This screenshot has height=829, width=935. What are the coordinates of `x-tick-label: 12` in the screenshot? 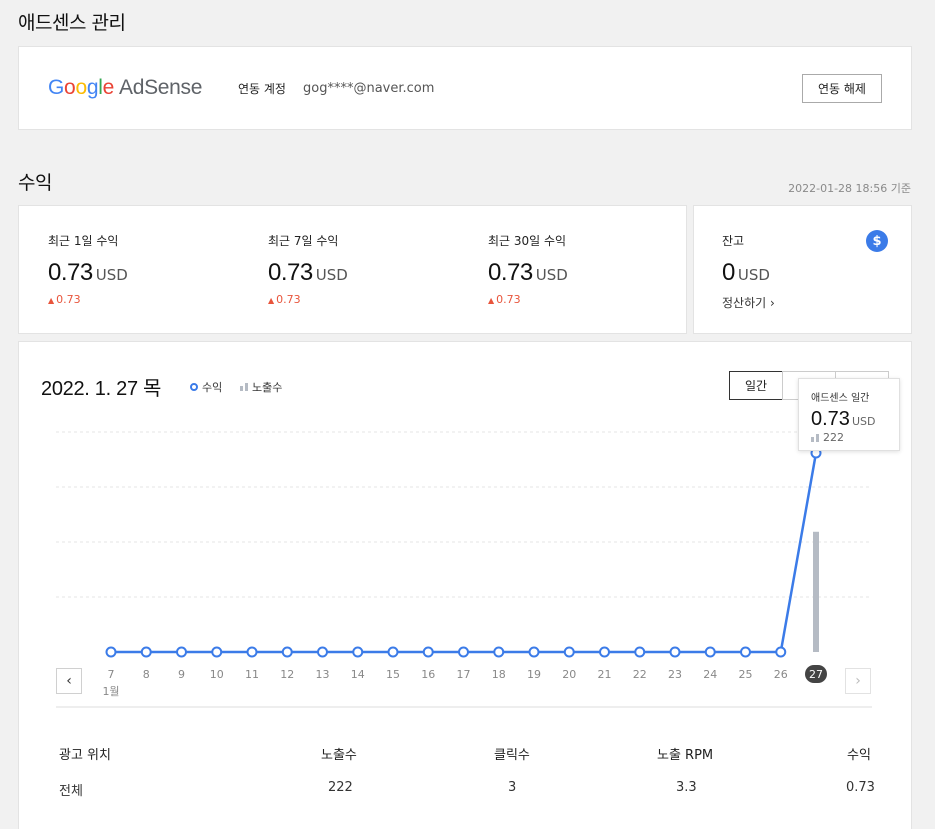 It's located at (287, 674).